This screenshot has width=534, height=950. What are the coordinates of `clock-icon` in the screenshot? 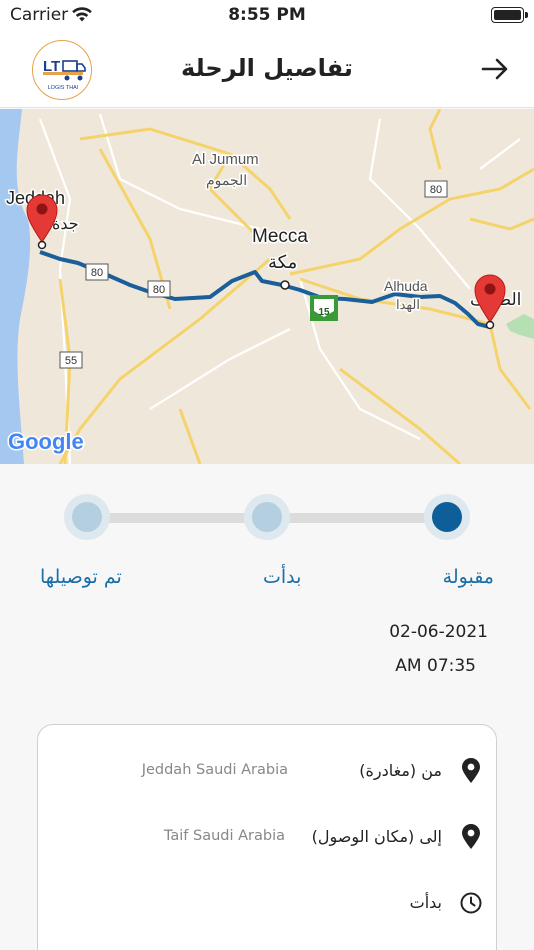 It's located at (471, 903).